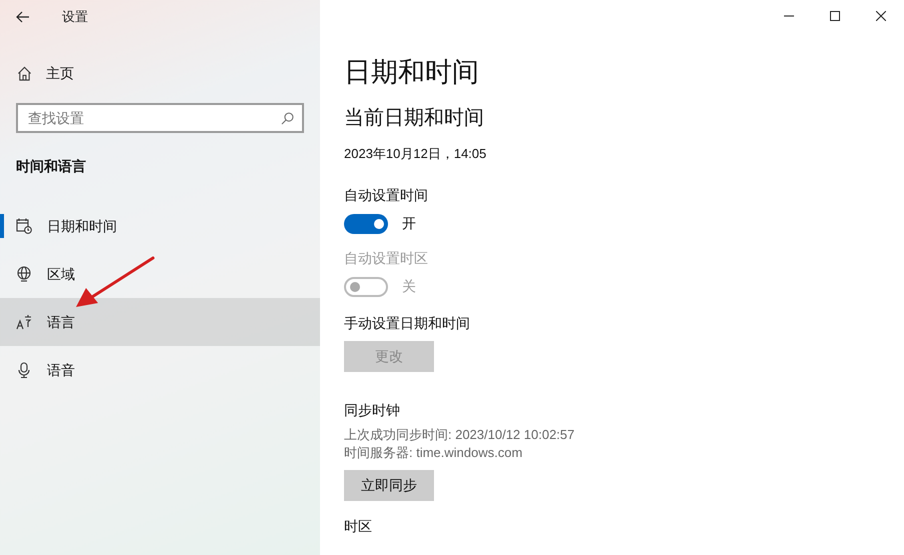  Describe the element at coordinates (160, 274) in the screenshot. I see `nav-item: 区域` at that location.